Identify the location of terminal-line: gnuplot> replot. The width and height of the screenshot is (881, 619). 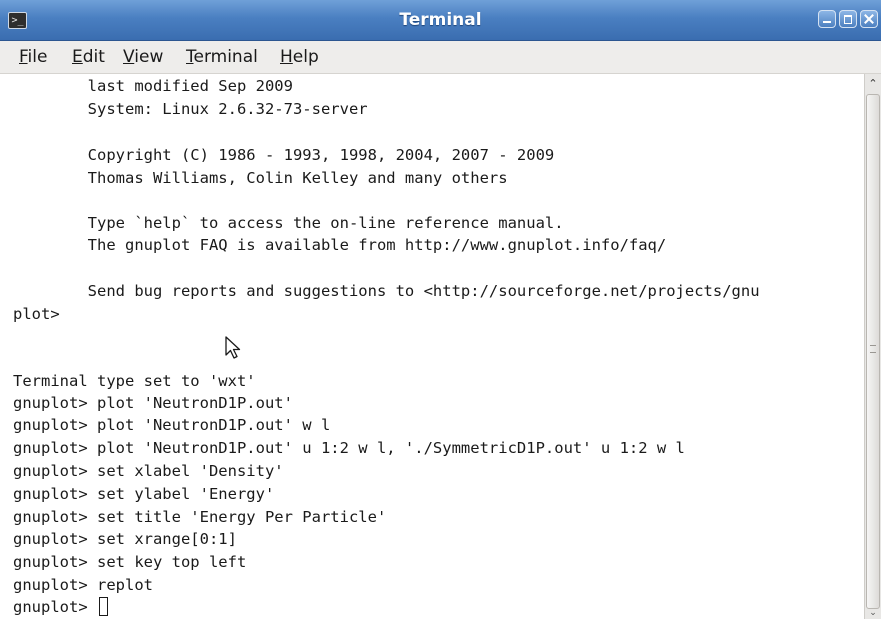
(83, 585).